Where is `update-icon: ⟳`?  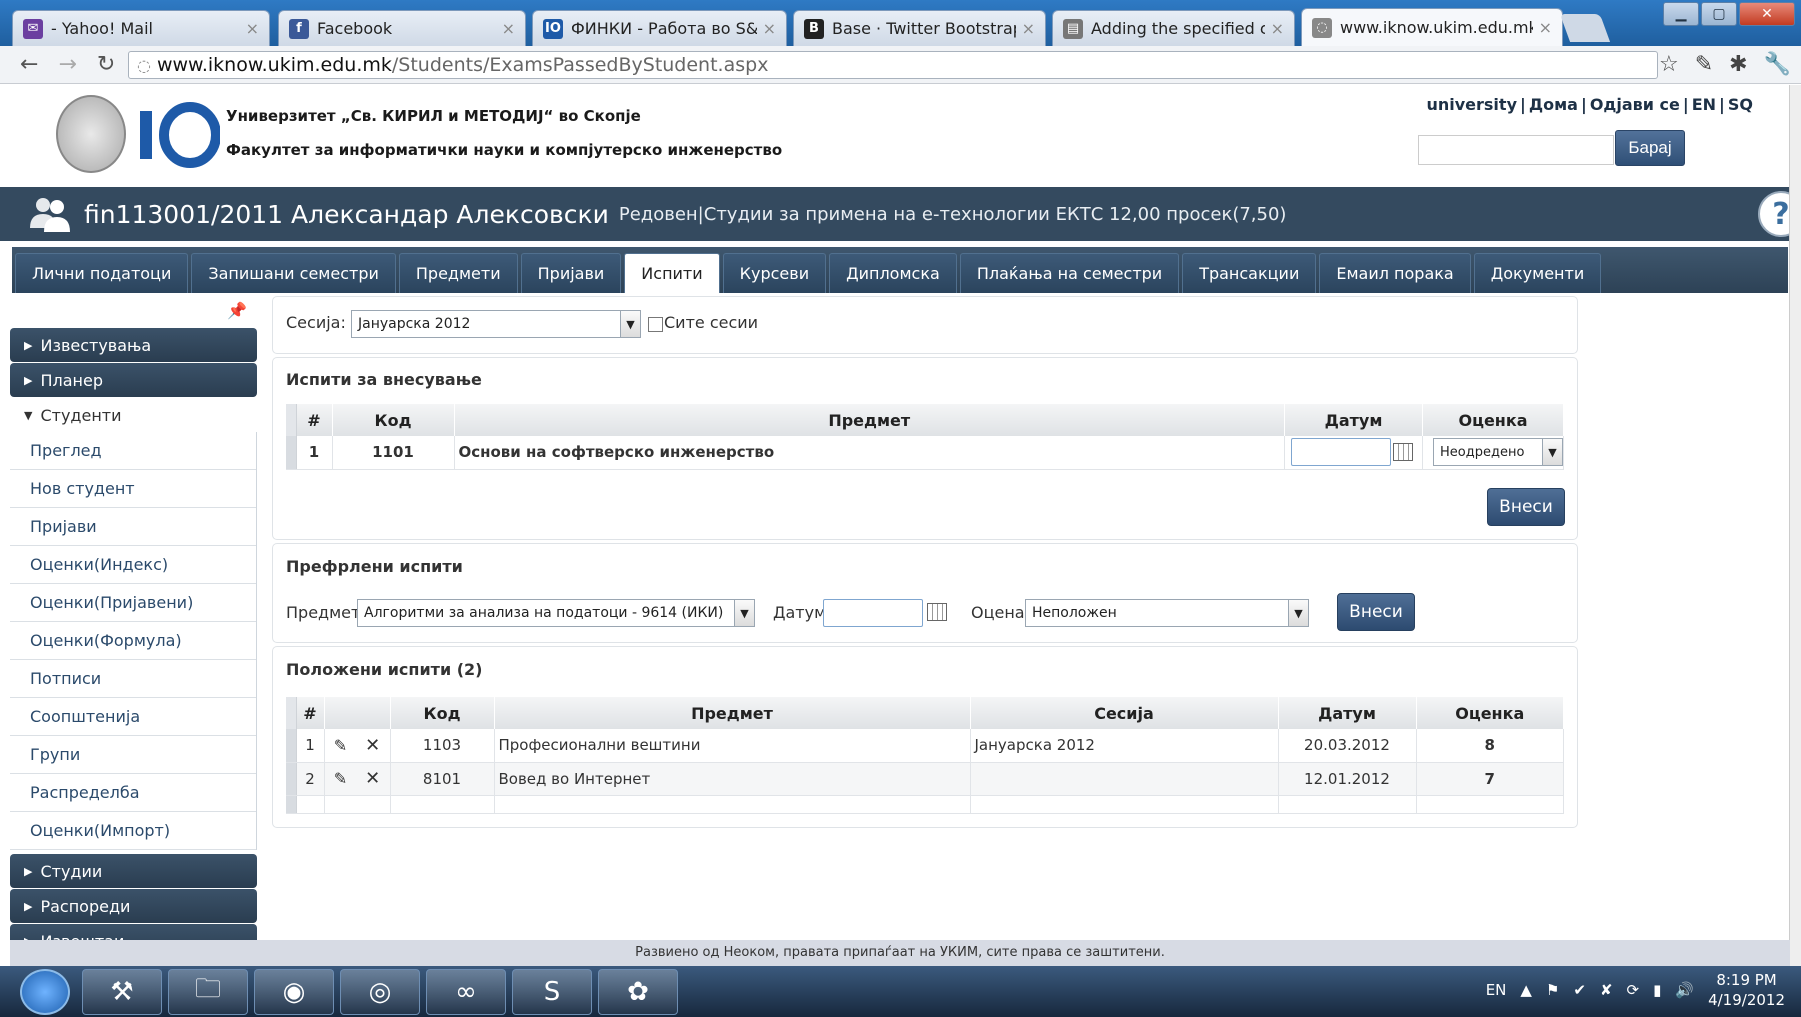
update-icon: ⟳ is located at coordinates (1633, 990).